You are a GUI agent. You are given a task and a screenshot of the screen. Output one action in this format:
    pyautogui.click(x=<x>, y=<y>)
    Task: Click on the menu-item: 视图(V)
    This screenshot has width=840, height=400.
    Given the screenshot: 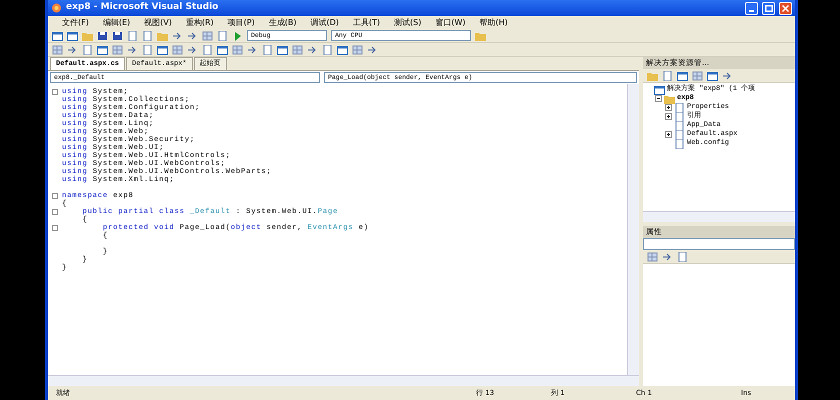 What is the action you would take?
    pyautogui.click(x=158, y=22)
    